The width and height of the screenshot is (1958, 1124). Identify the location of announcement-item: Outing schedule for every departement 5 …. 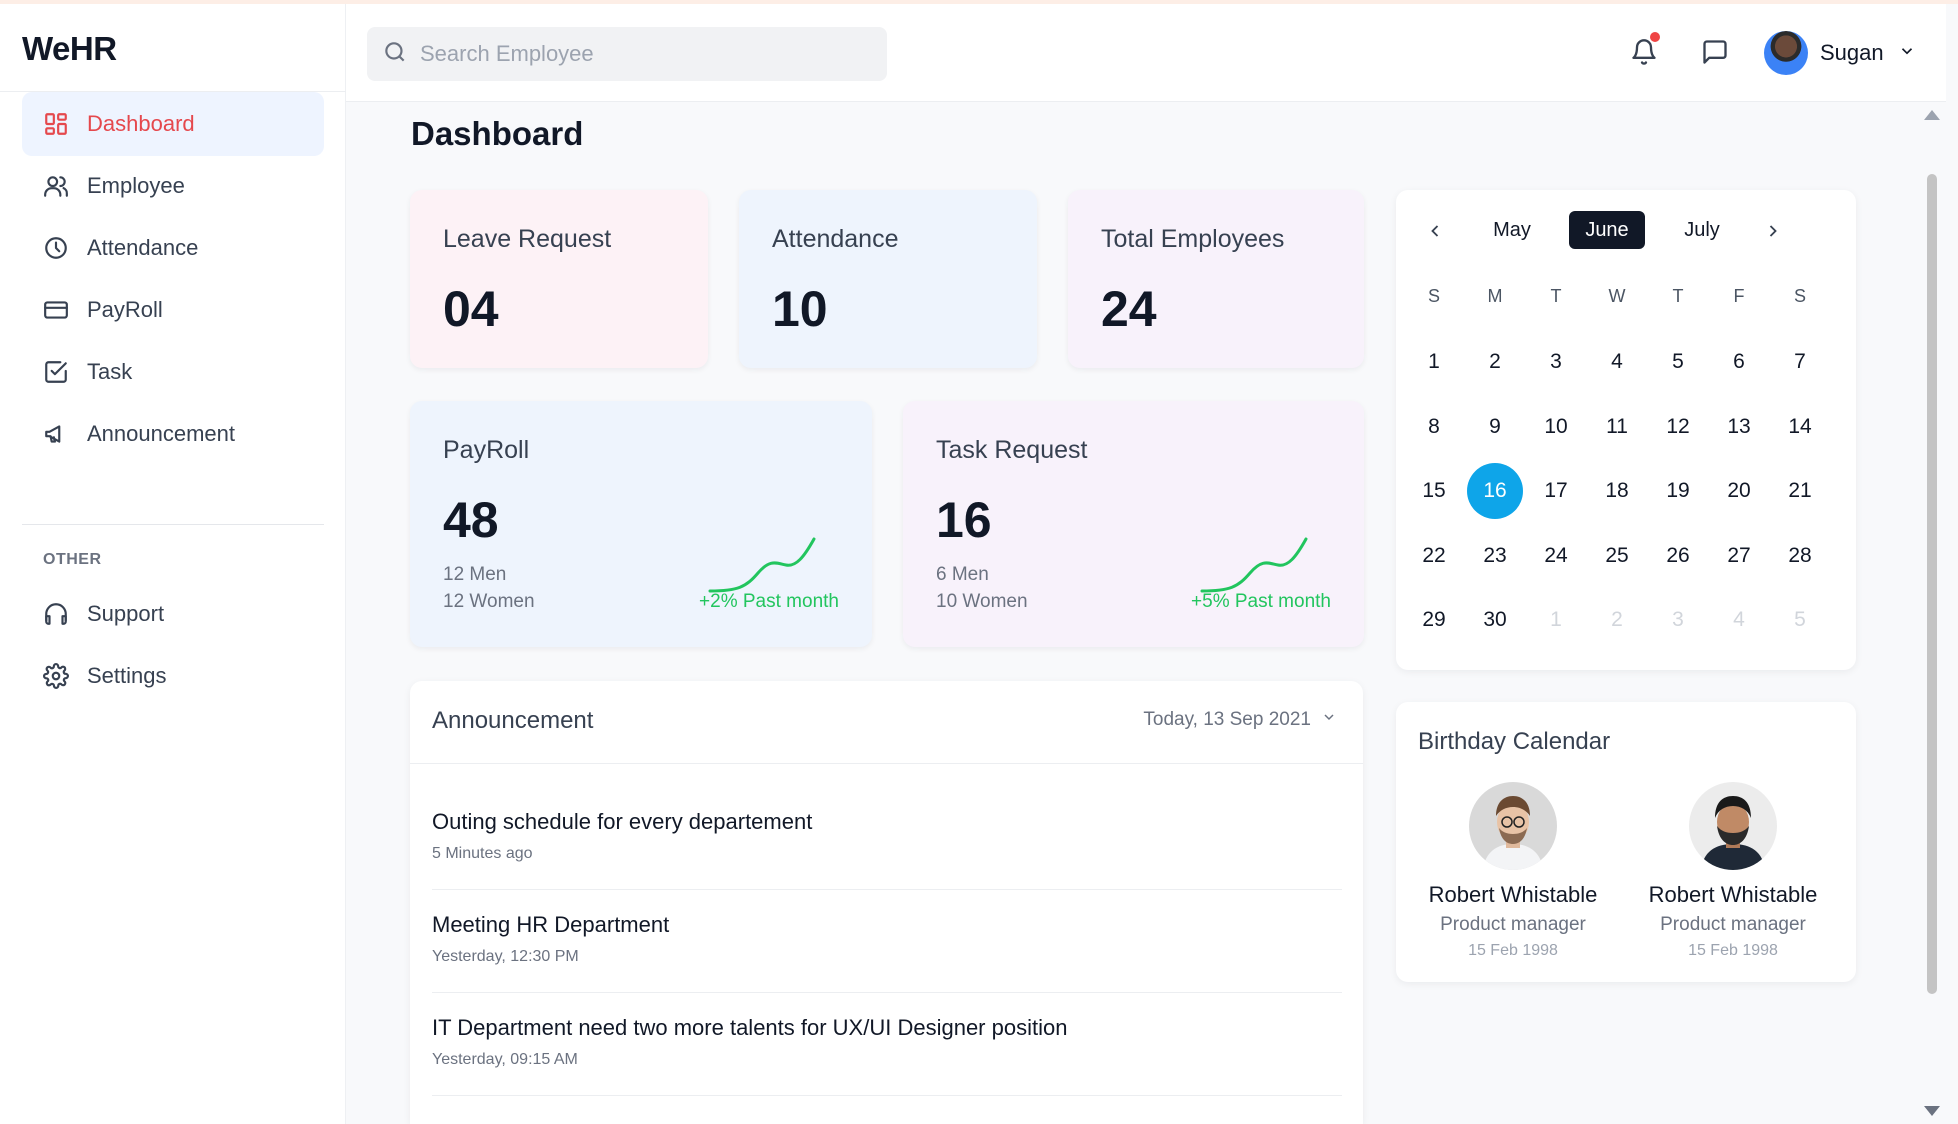
(887, 836).